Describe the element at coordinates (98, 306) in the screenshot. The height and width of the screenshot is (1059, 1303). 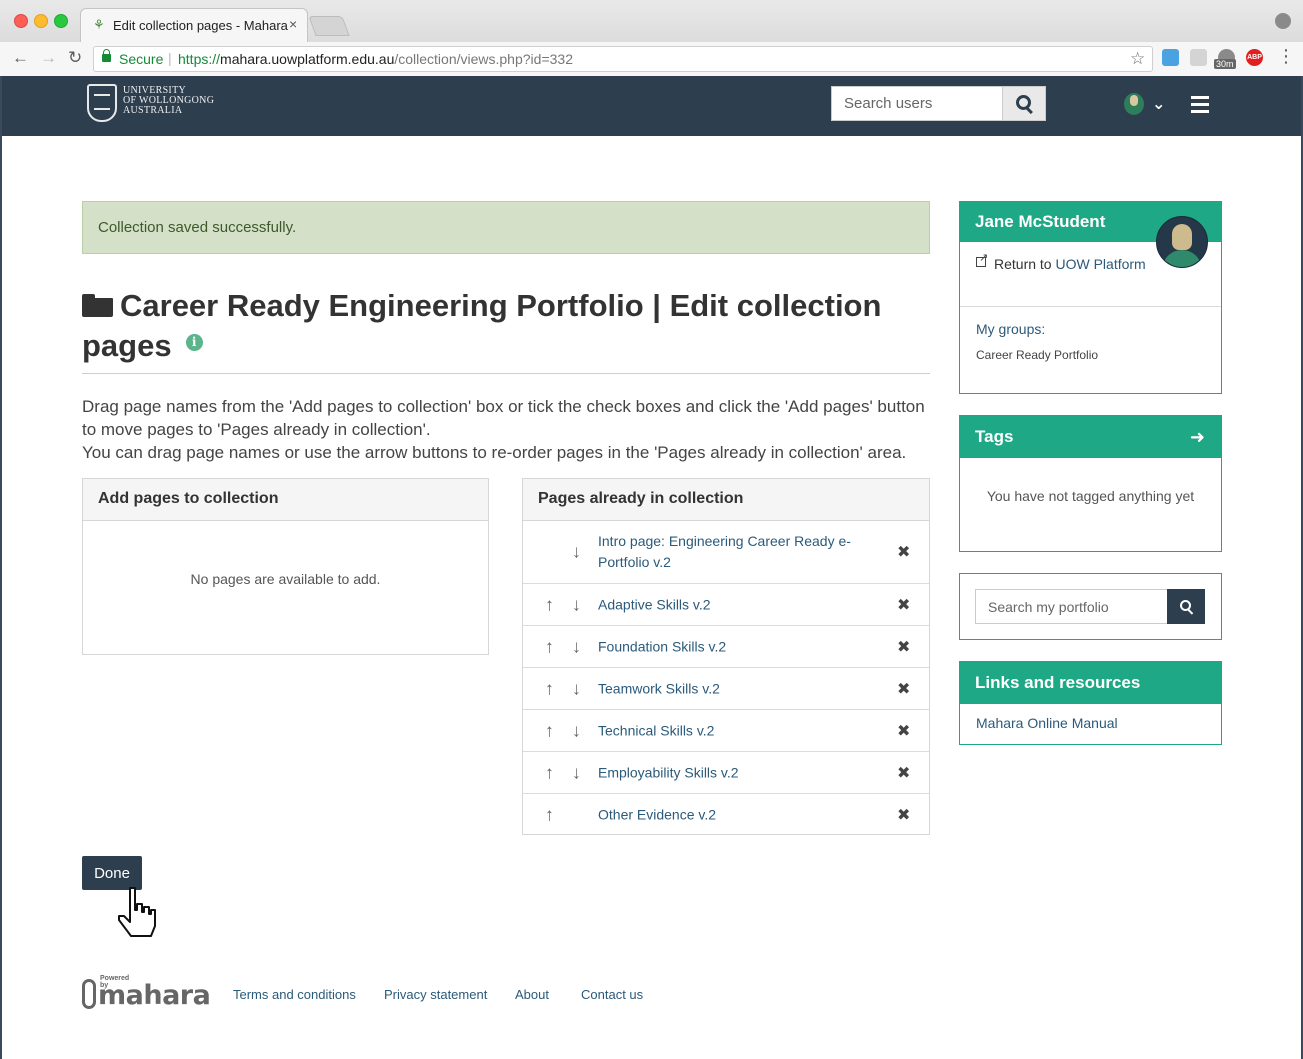
I see `folder-open-icon` at that location.